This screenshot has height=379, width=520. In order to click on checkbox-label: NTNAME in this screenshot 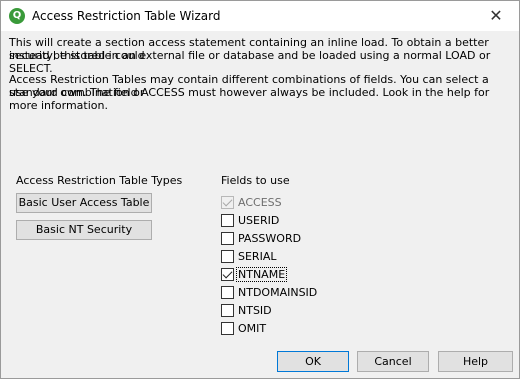, I will do `click(261, 274)`.